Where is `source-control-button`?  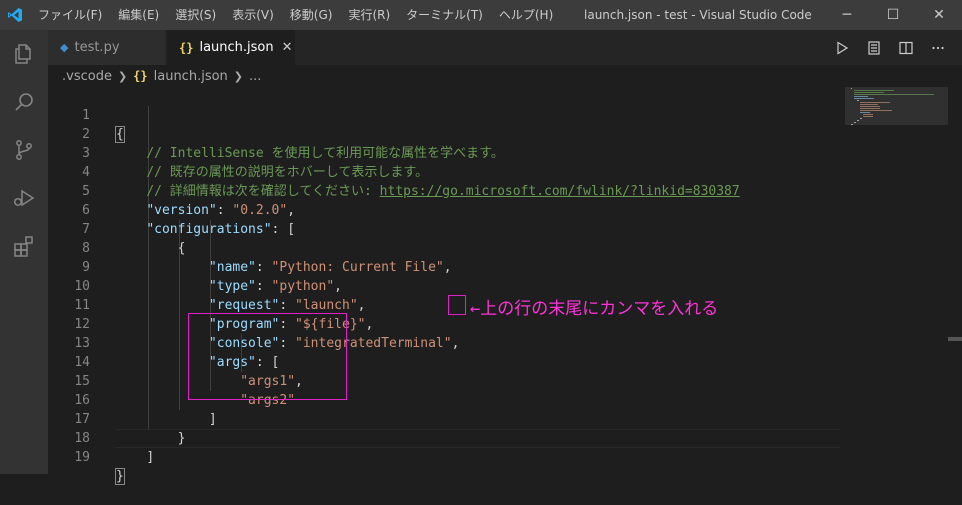 source-control-button is located at coordinates (24, 150).